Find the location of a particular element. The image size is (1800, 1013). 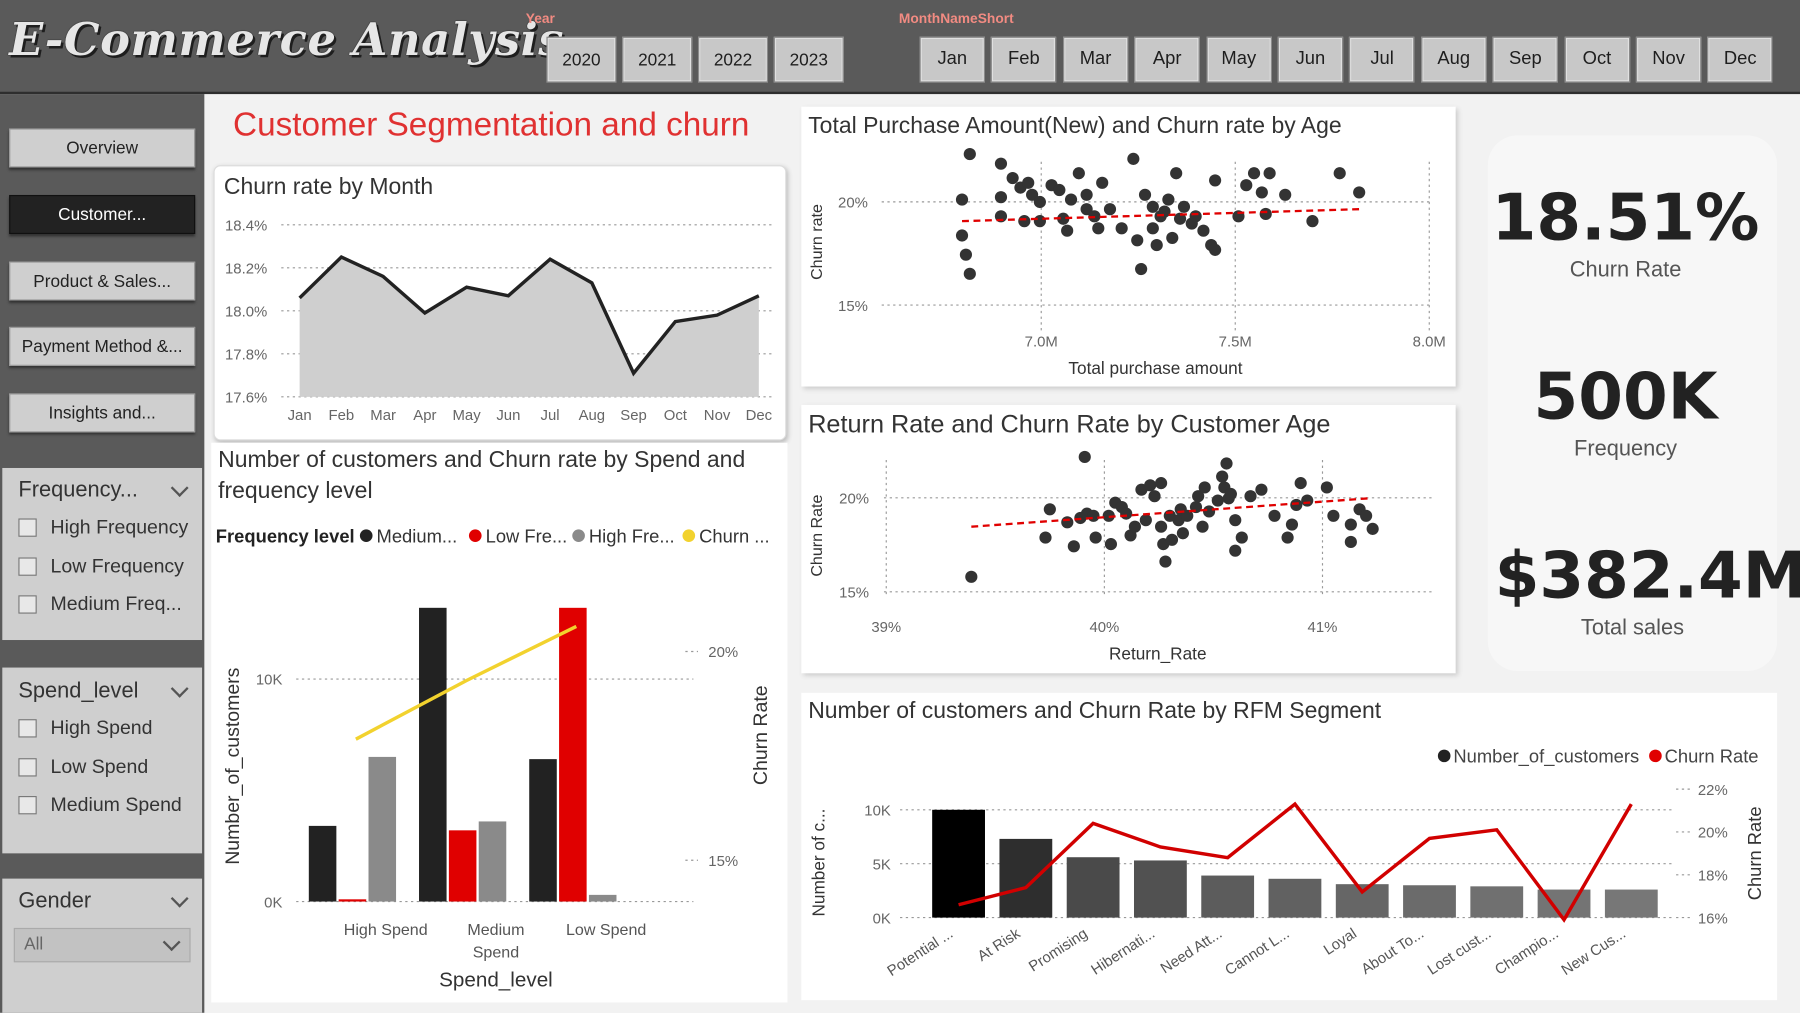

filter-option: Medium Spend is located at coordinates (100, 805).